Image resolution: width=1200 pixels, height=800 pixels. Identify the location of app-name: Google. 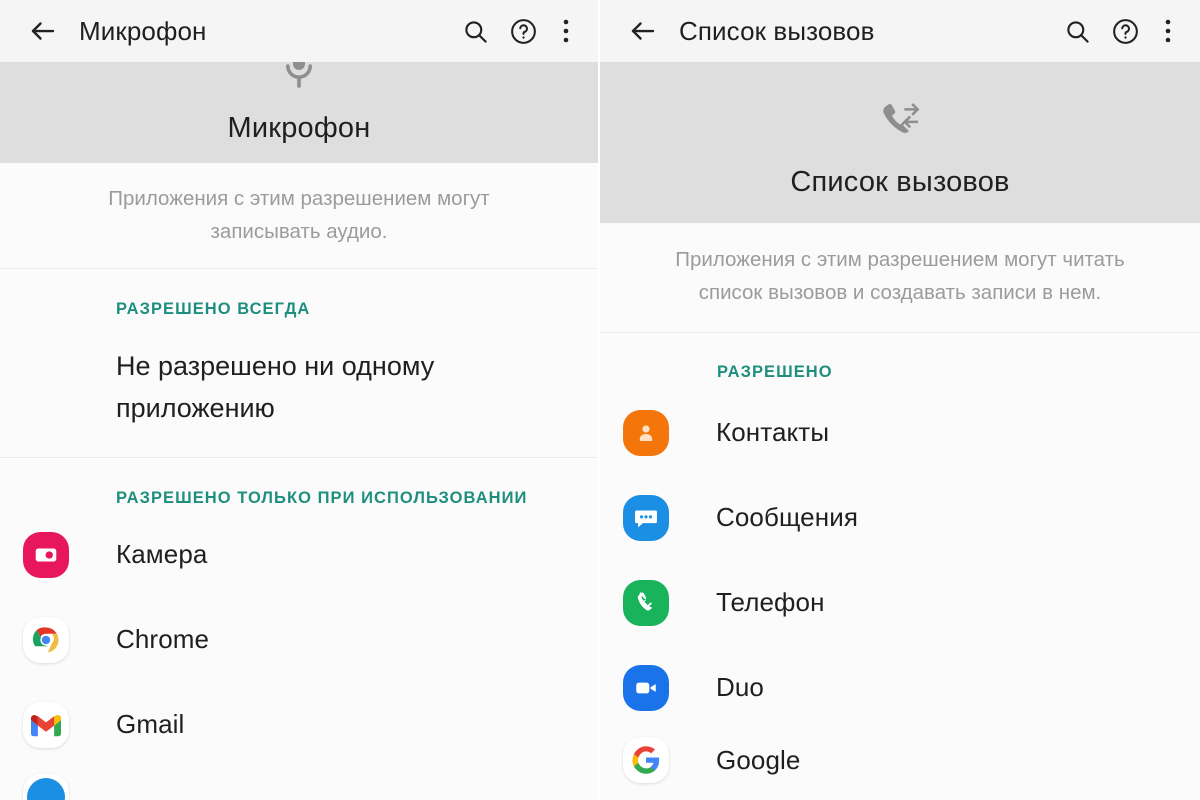
(758, 759).